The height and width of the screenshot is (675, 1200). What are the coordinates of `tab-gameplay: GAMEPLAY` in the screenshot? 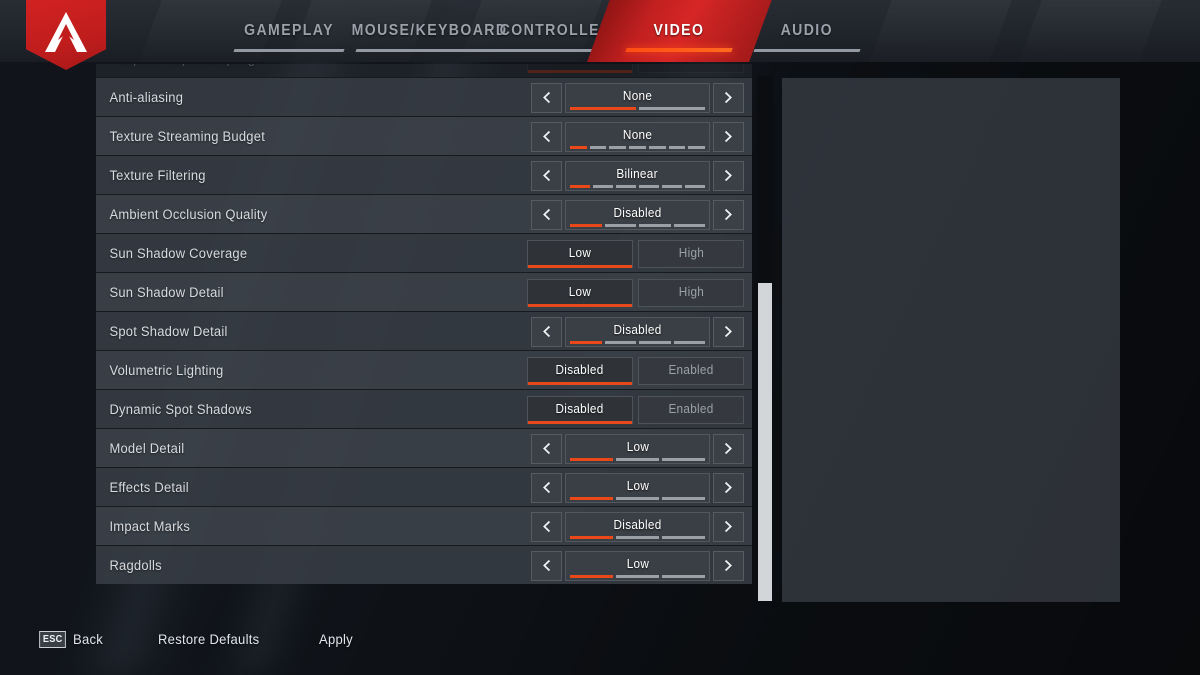 It's located at (289, 31).